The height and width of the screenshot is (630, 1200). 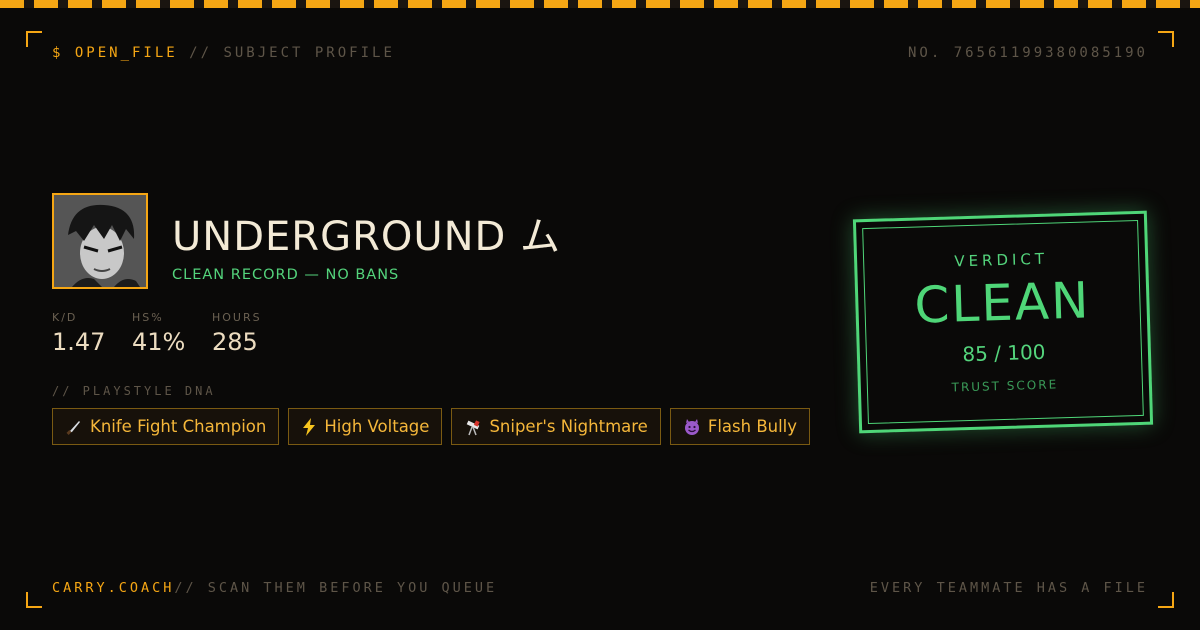 I want to click on header-section: // SUBJECT PROFILE, so click(x=292, y=53).